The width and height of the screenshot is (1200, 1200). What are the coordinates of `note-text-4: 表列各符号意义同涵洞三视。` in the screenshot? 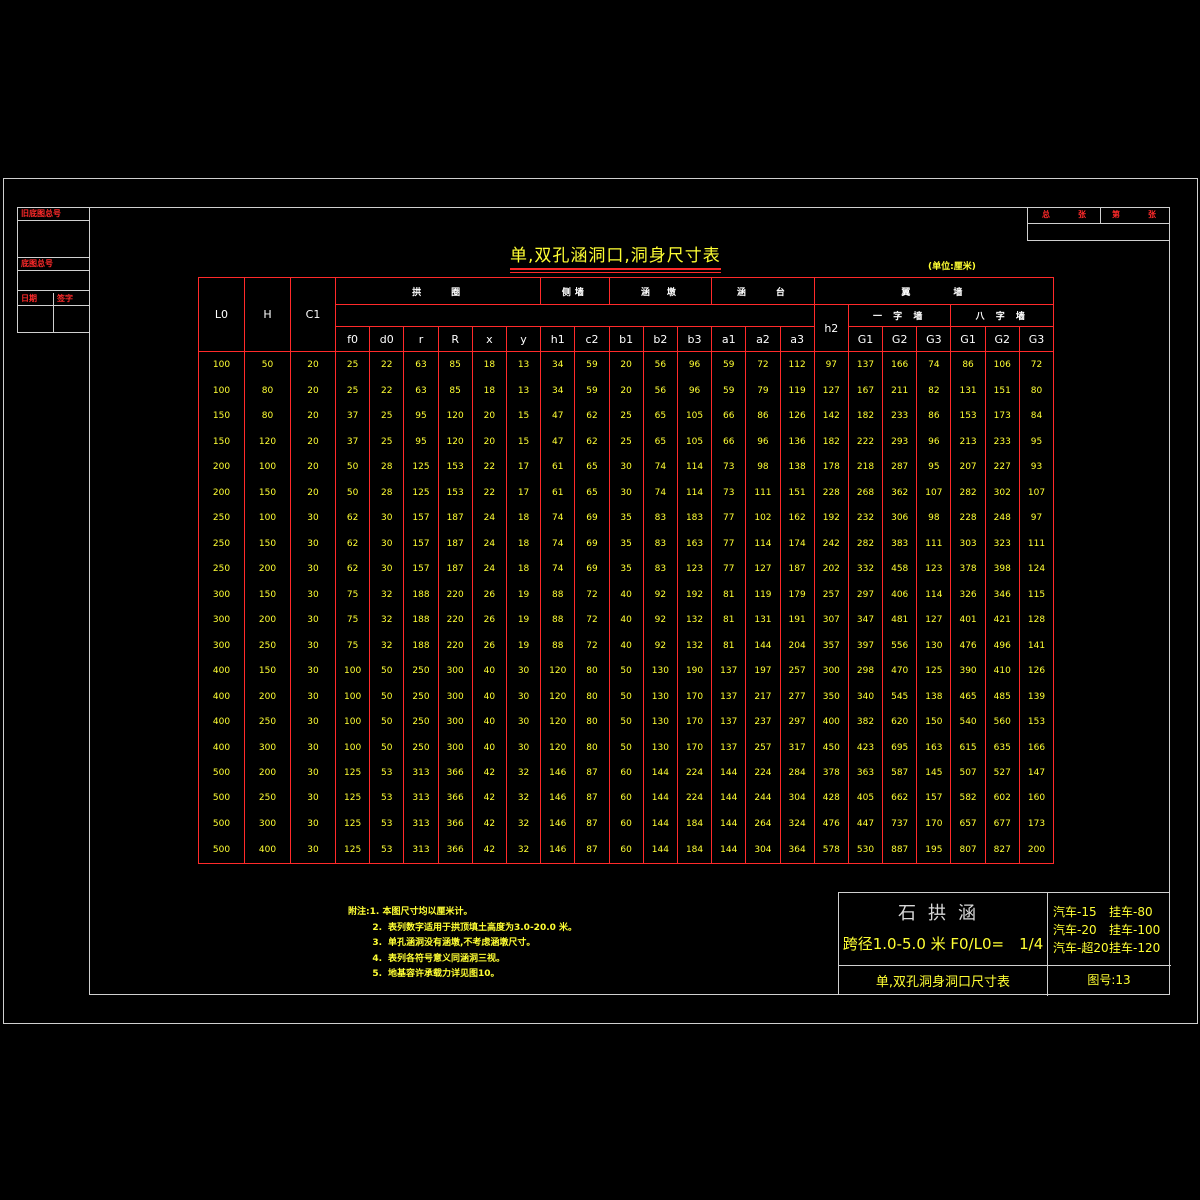 It's located at (447, 958).